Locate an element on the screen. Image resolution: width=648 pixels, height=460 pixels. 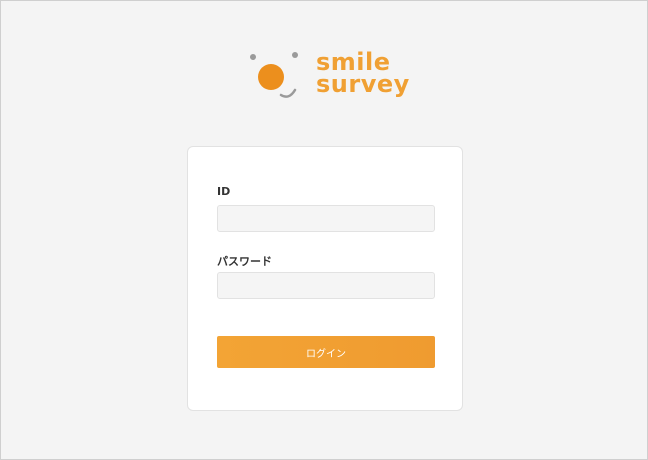
id-label: ID is located at coordinates (224, 191).